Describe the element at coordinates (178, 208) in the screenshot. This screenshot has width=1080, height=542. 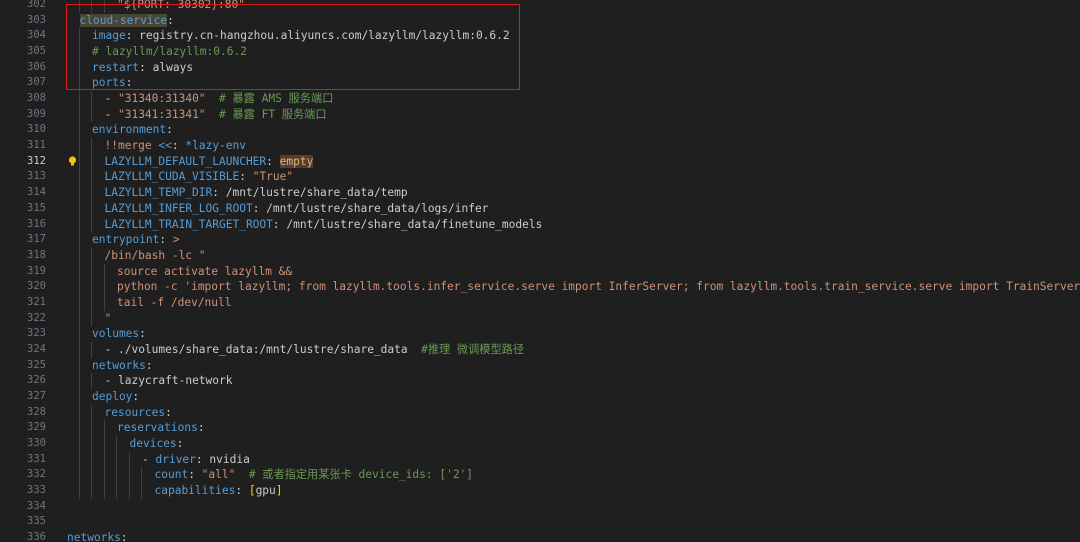
I see `code-token: LAZYLLM_INFER_LOG_ROOT` at that location.